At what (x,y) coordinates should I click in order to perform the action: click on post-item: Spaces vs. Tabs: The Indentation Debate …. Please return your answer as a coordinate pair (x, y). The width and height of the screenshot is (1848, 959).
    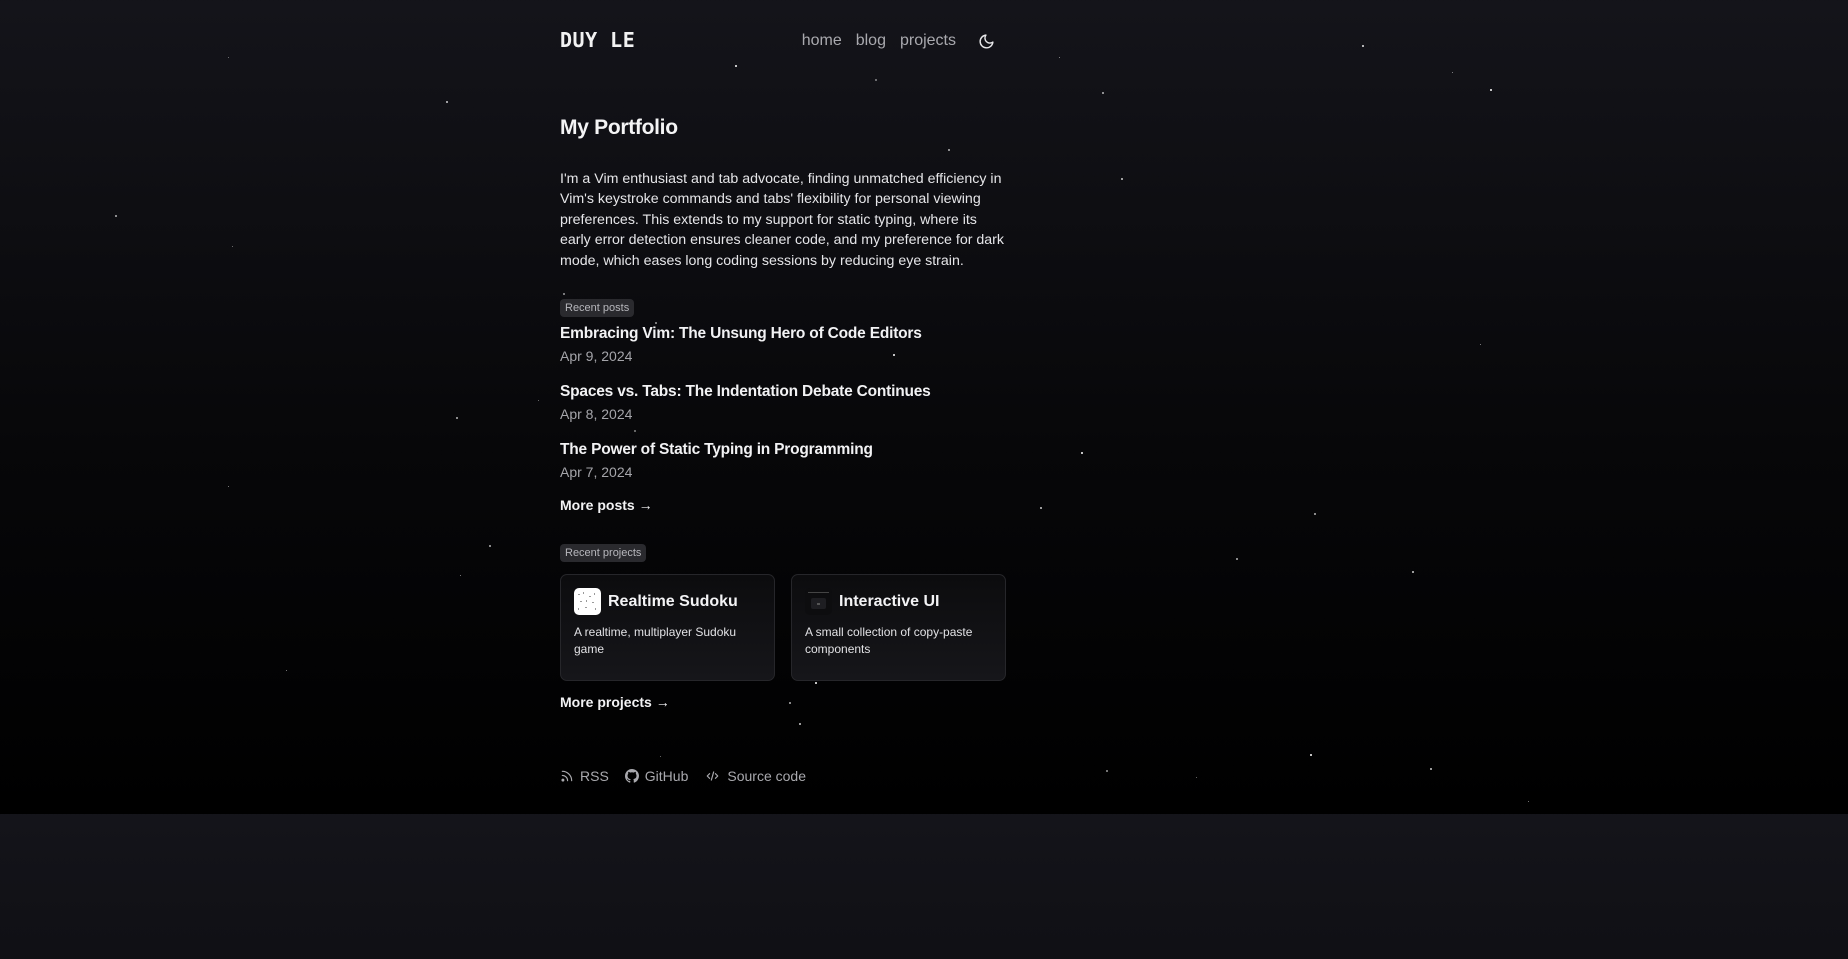
    Looking at the image, I should click on (784, 402).